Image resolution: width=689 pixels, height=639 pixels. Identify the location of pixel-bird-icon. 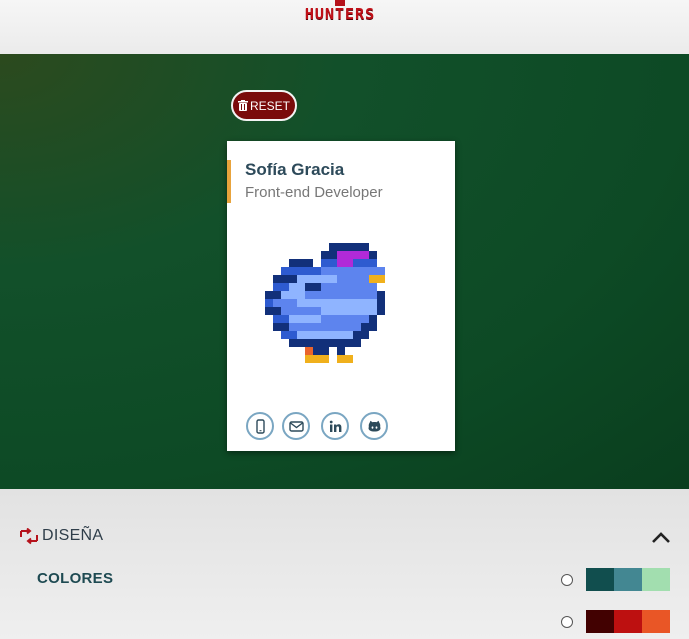
(325, 303).